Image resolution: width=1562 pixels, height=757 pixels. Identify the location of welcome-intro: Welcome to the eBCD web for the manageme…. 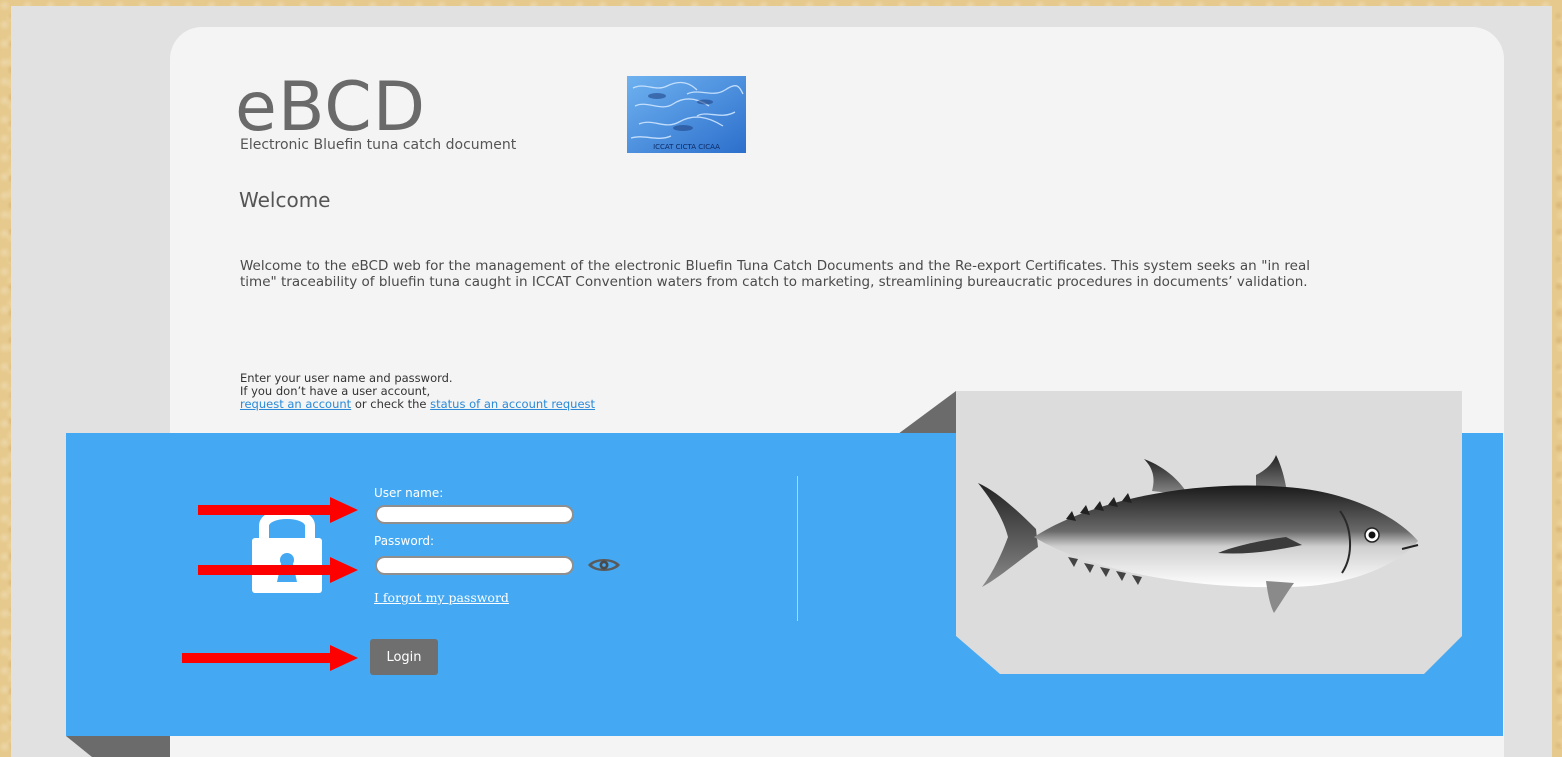
(775, 274).